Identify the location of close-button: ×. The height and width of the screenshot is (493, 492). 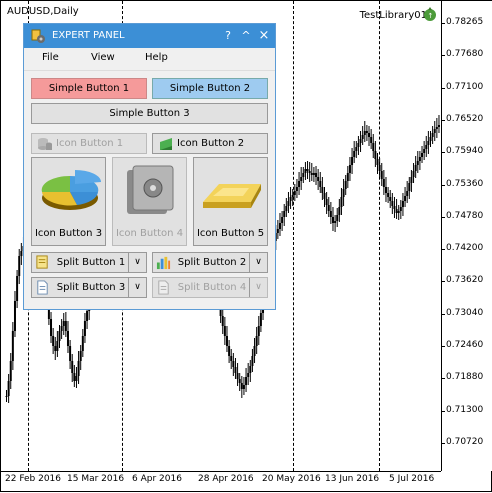
(264, 36).